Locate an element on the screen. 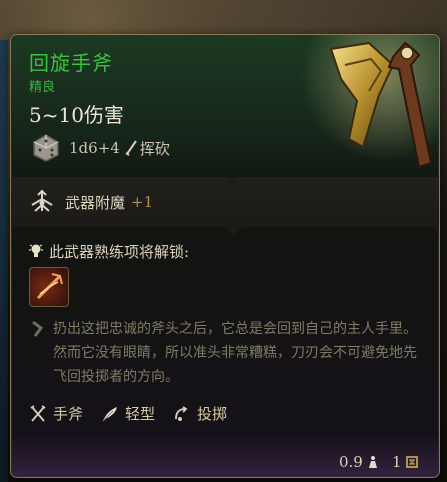 The height and width of the screenshot is (482, 447). damage-type: 挥砍 is located at coordinates (154, 148).